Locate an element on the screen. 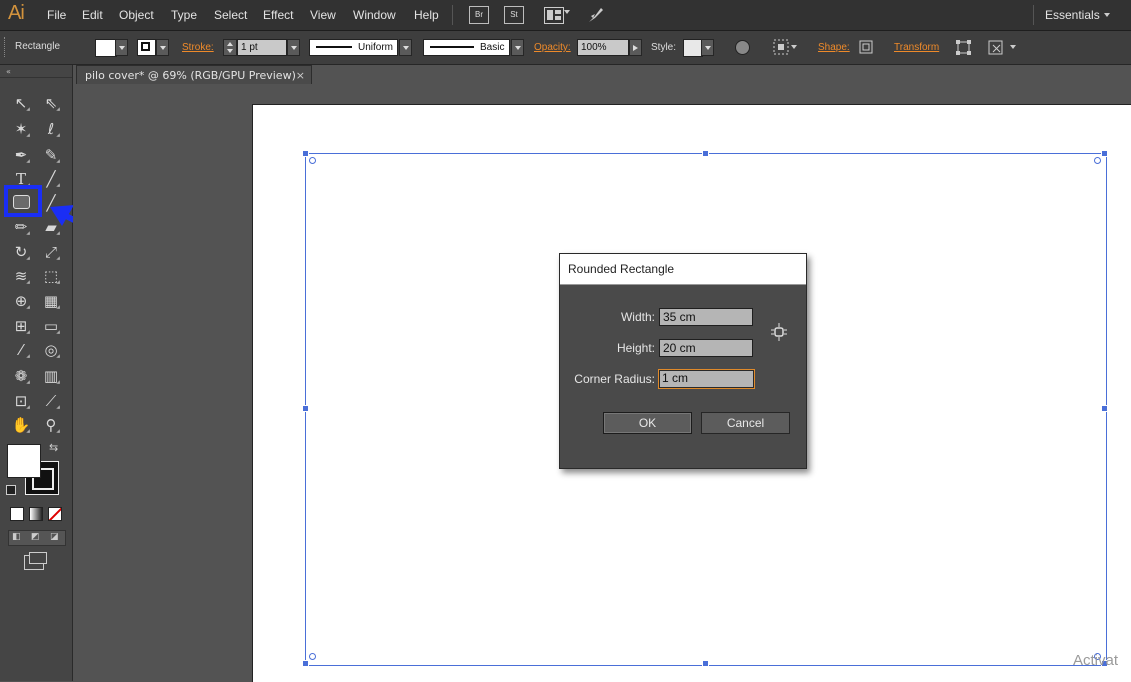 The width and height of the screenshot is (1131, 682). direct-selection-tool-icon: ⇖ is located at coordinates (51, 103).